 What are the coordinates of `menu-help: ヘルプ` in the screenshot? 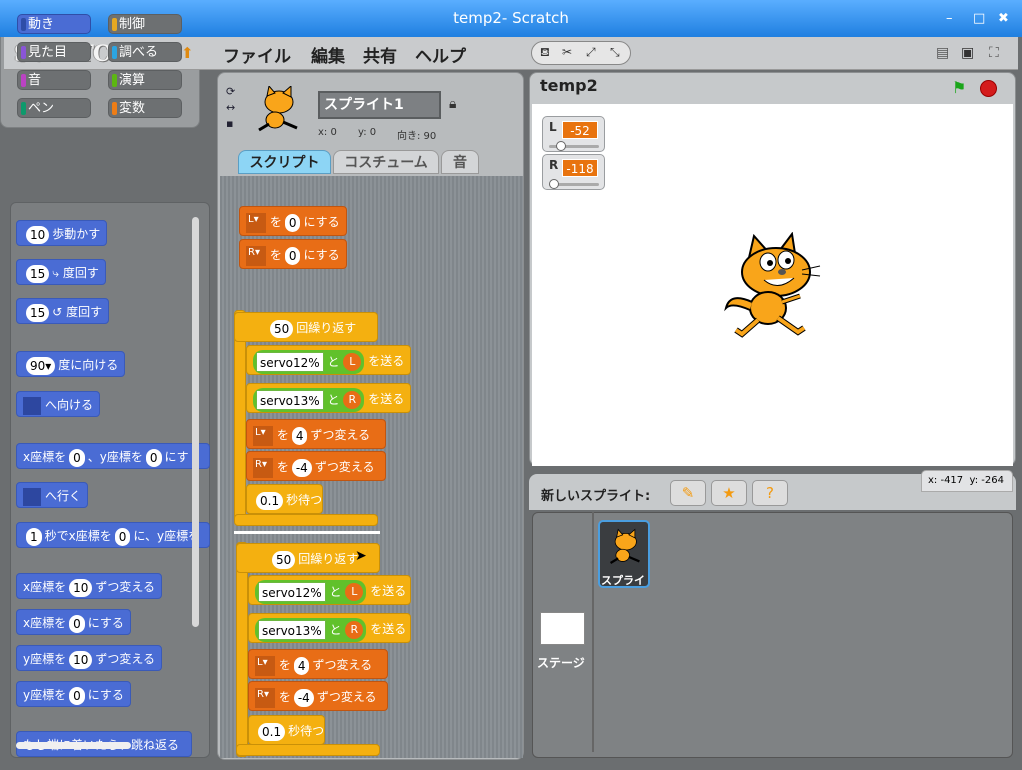 It's located at (440, 54).